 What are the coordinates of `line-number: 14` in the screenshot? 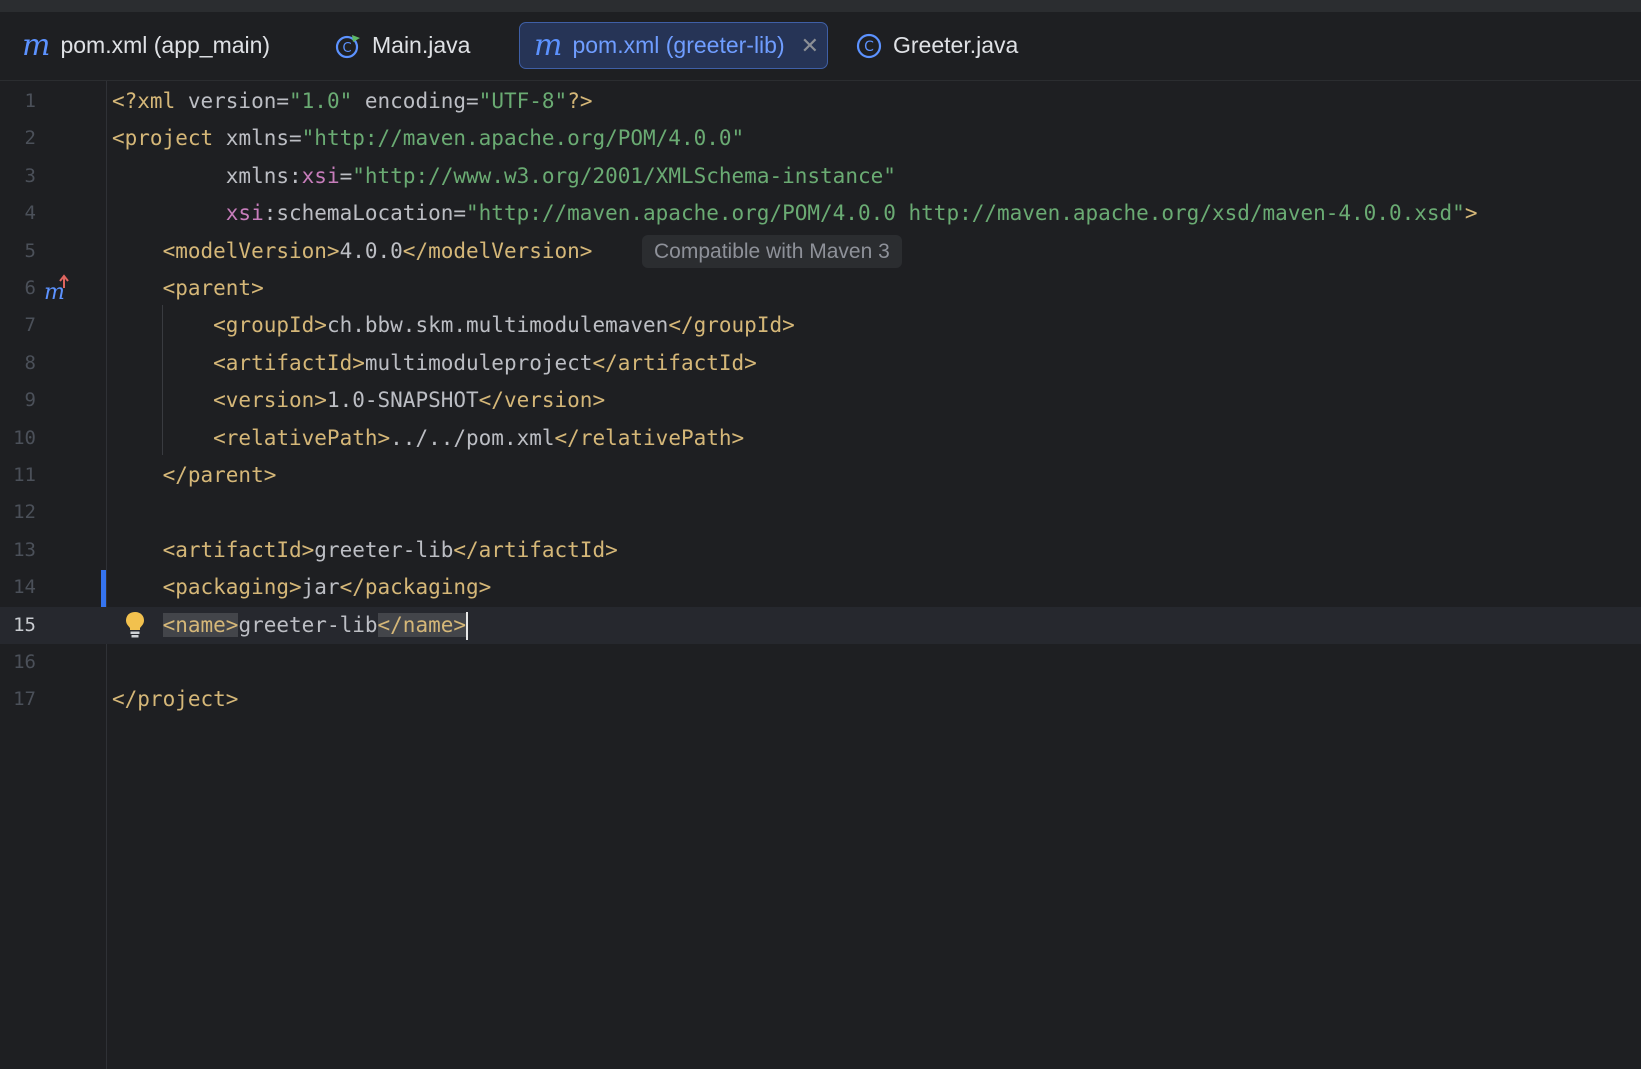 It's located at (24, 587).